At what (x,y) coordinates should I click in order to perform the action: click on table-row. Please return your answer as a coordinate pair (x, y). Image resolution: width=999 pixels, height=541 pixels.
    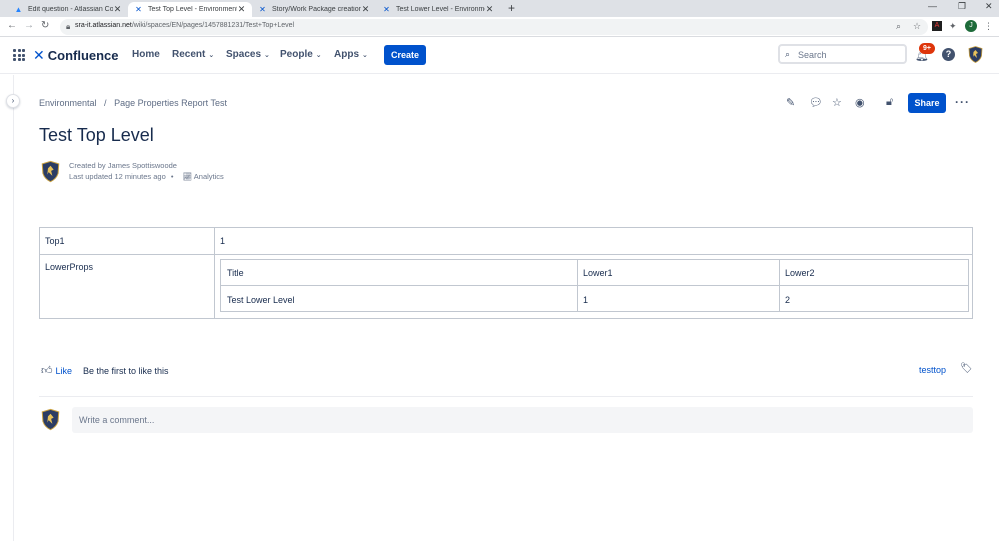
    Looking at the image, I should click on (506, 241).